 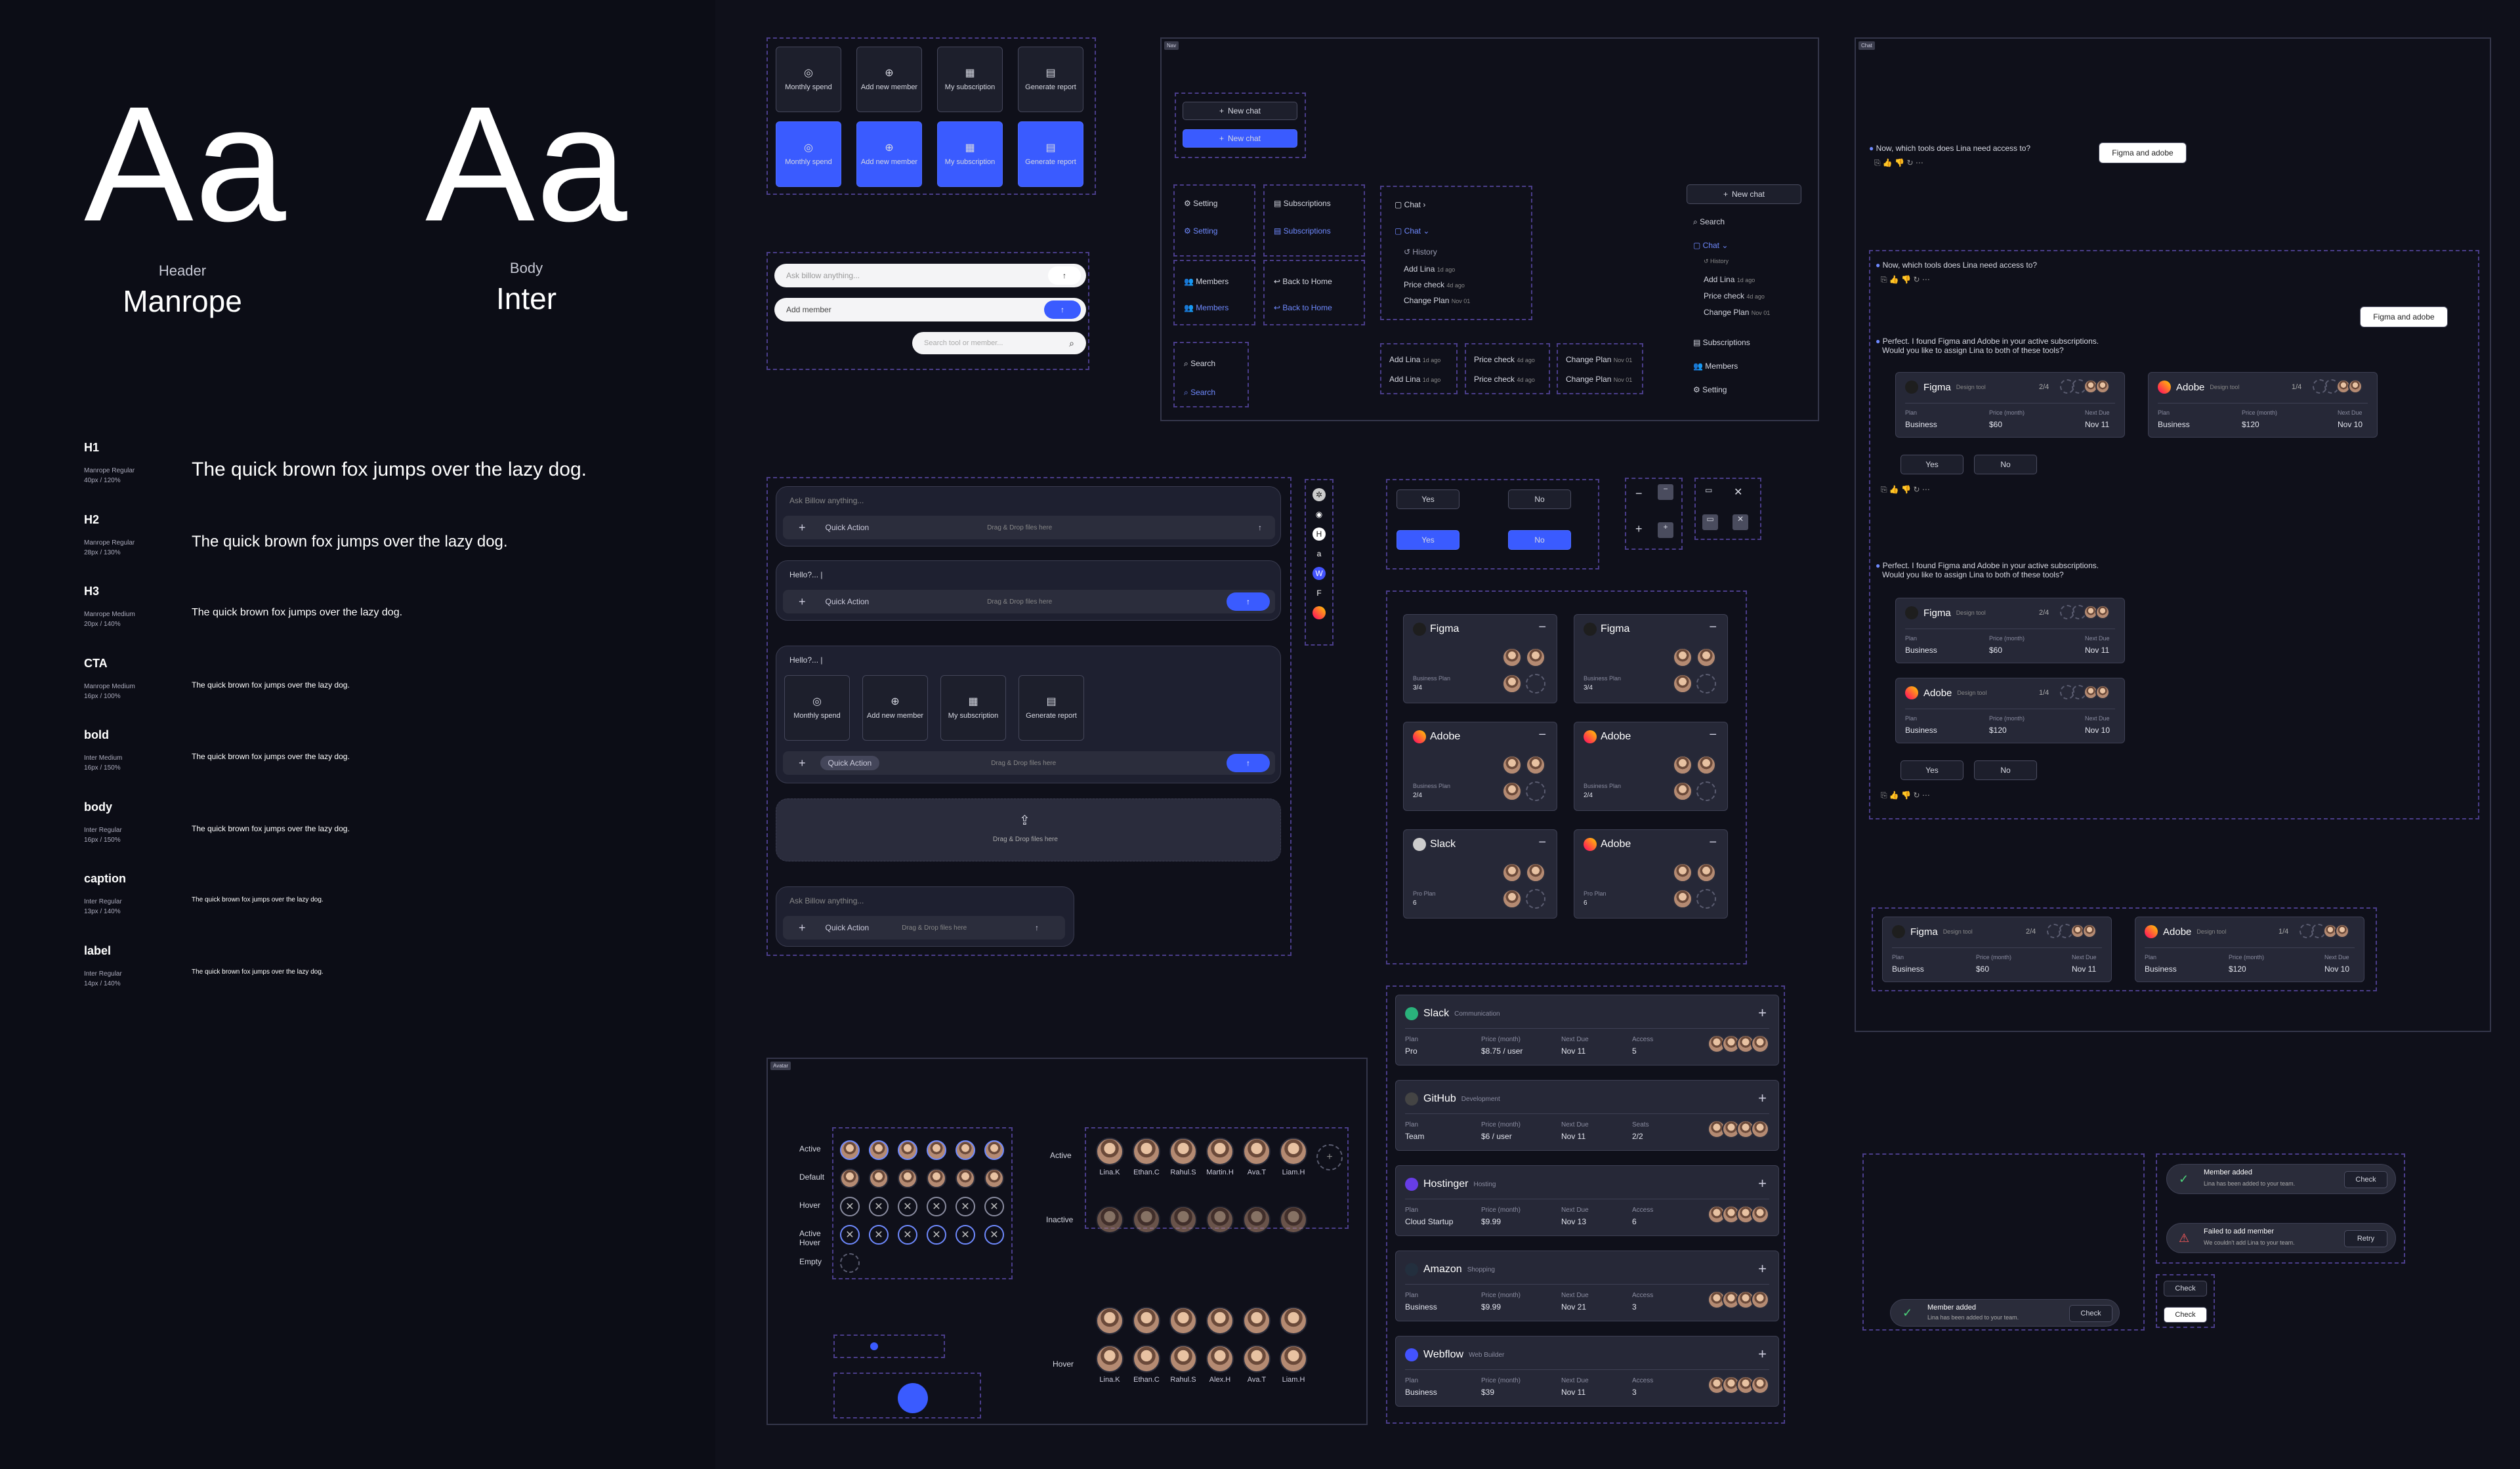 I want to click on setting-item-active: ⚙ Setting, so click(x=1200, y=231).